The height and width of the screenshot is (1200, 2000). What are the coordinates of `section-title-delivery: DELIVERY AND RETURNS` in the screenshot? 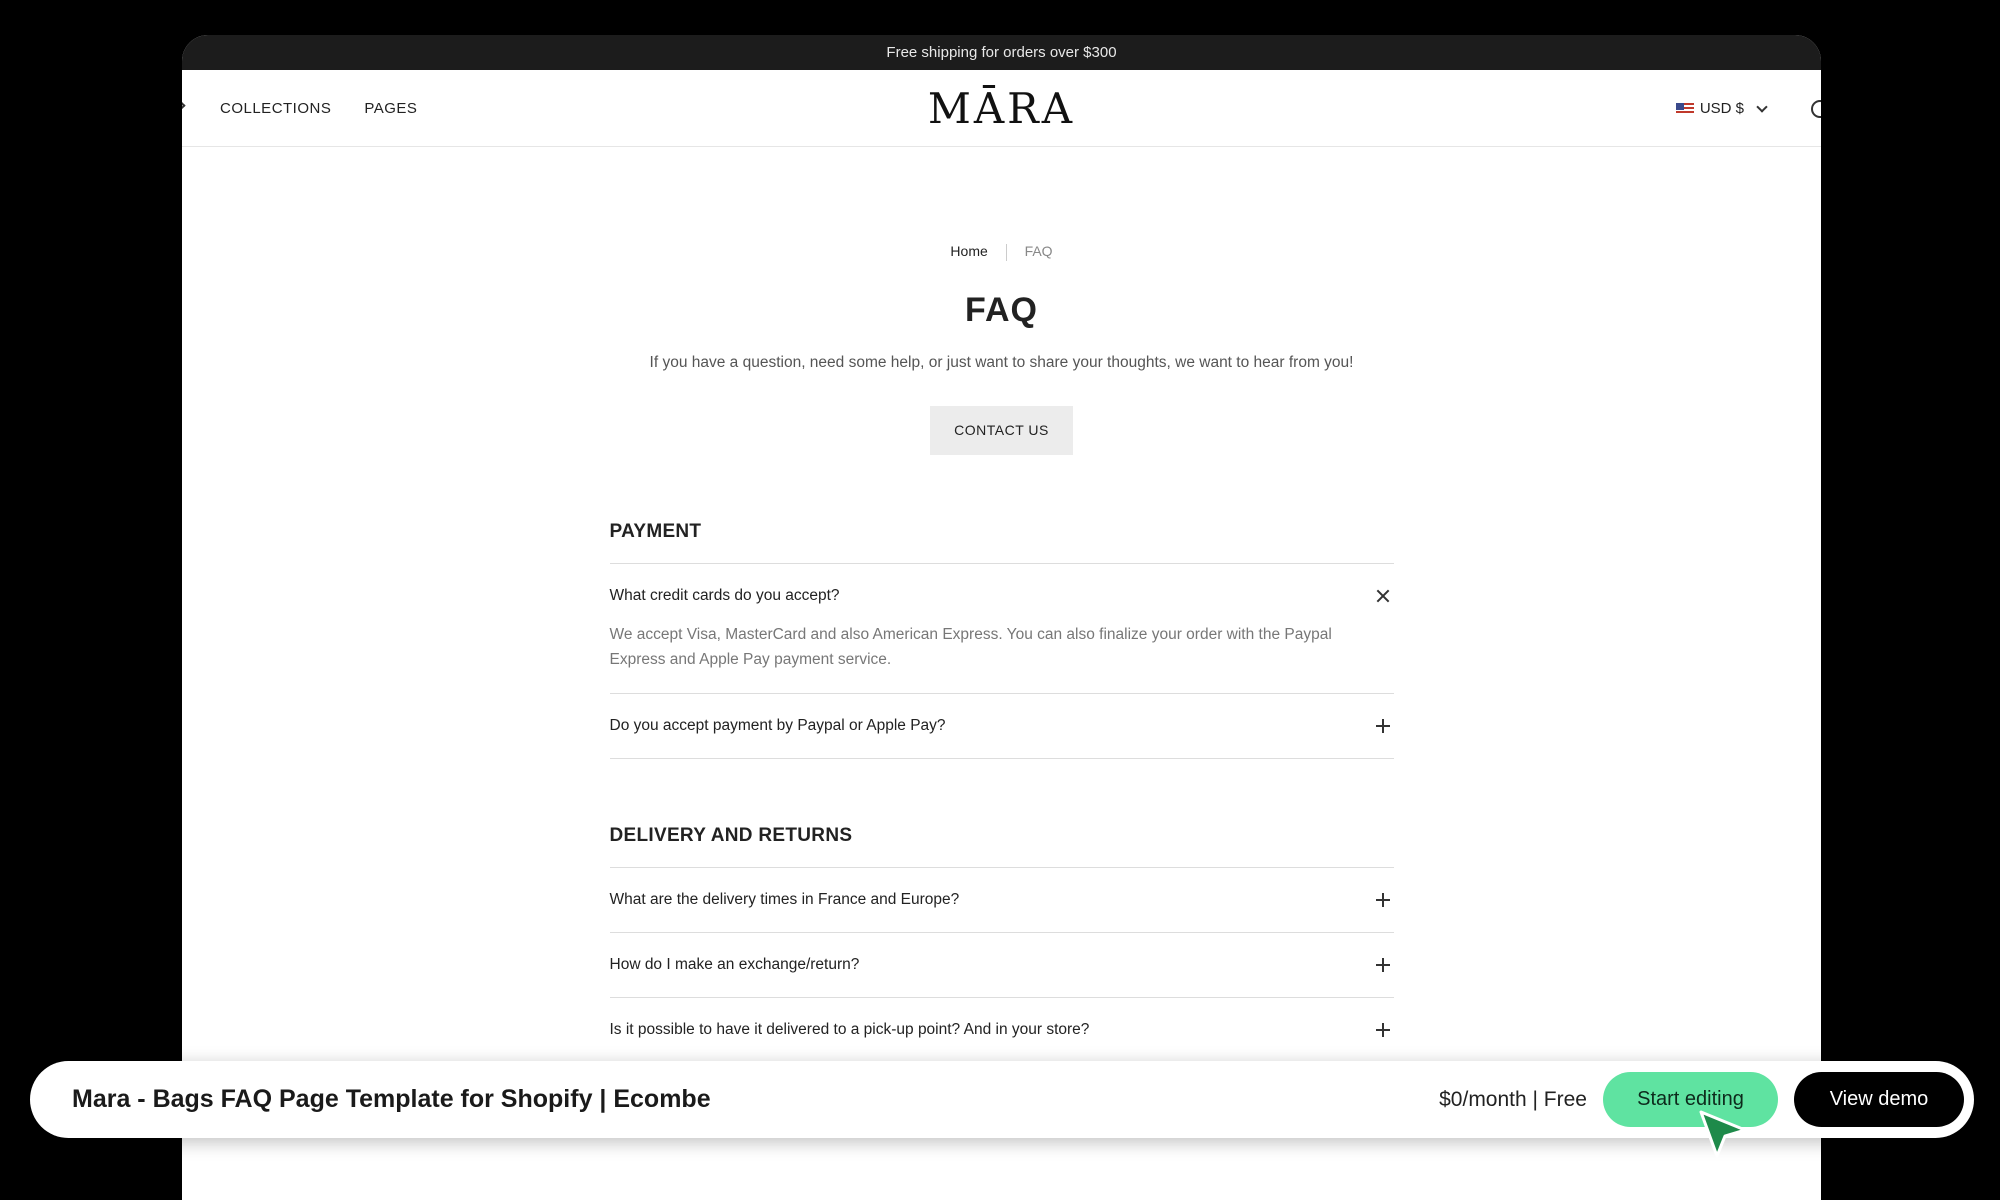 It's located at (731, 835).